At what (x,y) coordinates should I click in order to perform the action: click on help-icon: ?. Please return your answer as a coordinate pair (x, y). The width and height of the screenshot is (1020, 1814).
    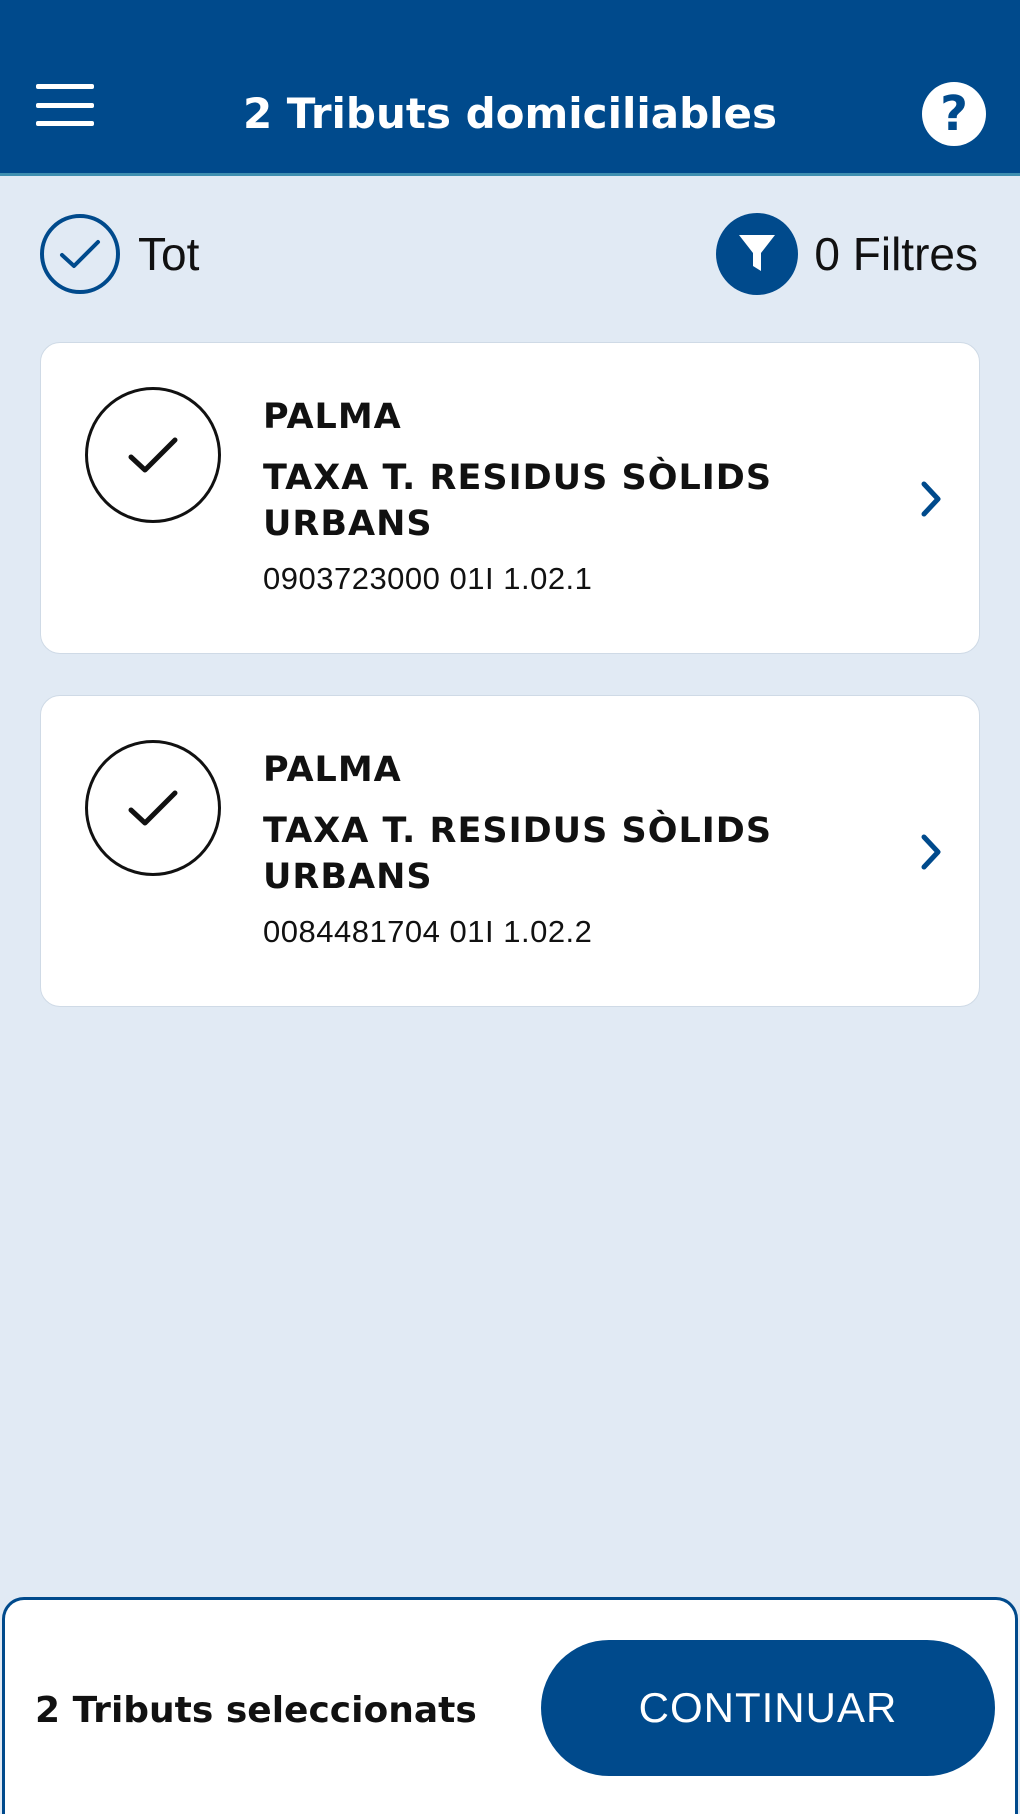
    Looking at the image, I should click on (954, 114).